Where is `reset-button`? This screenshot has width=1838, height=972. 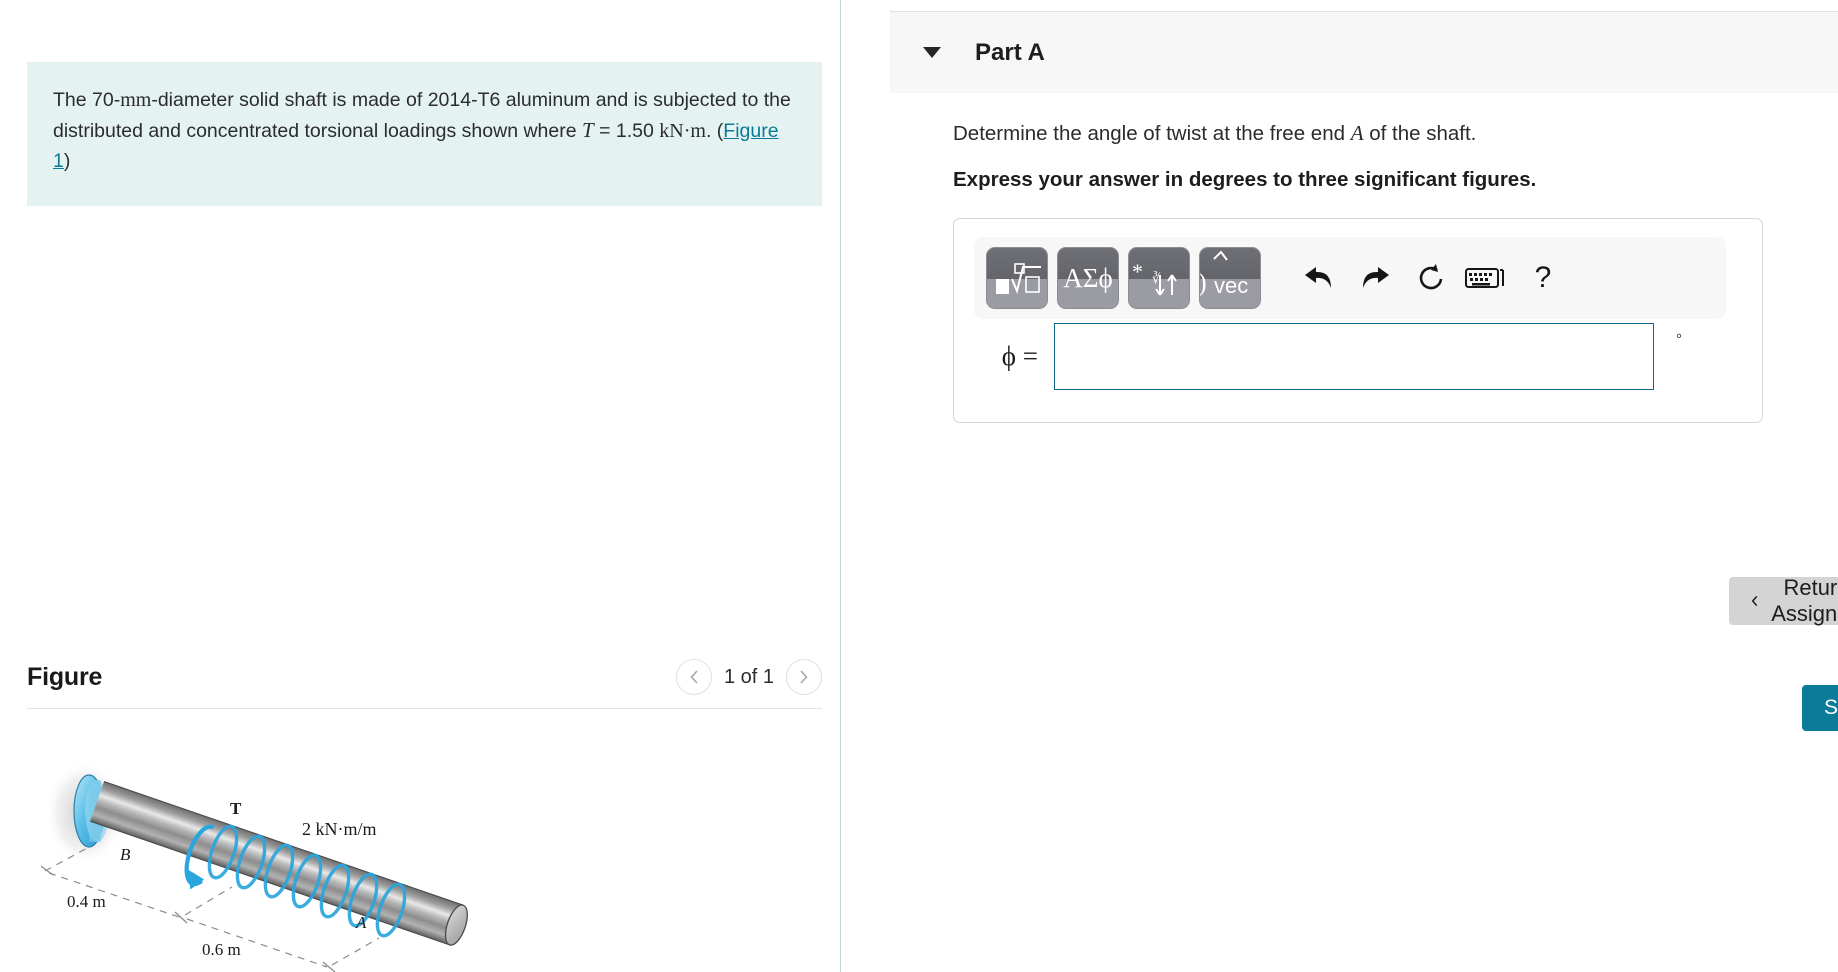
reset-button is located at coordinates (1431, 278).